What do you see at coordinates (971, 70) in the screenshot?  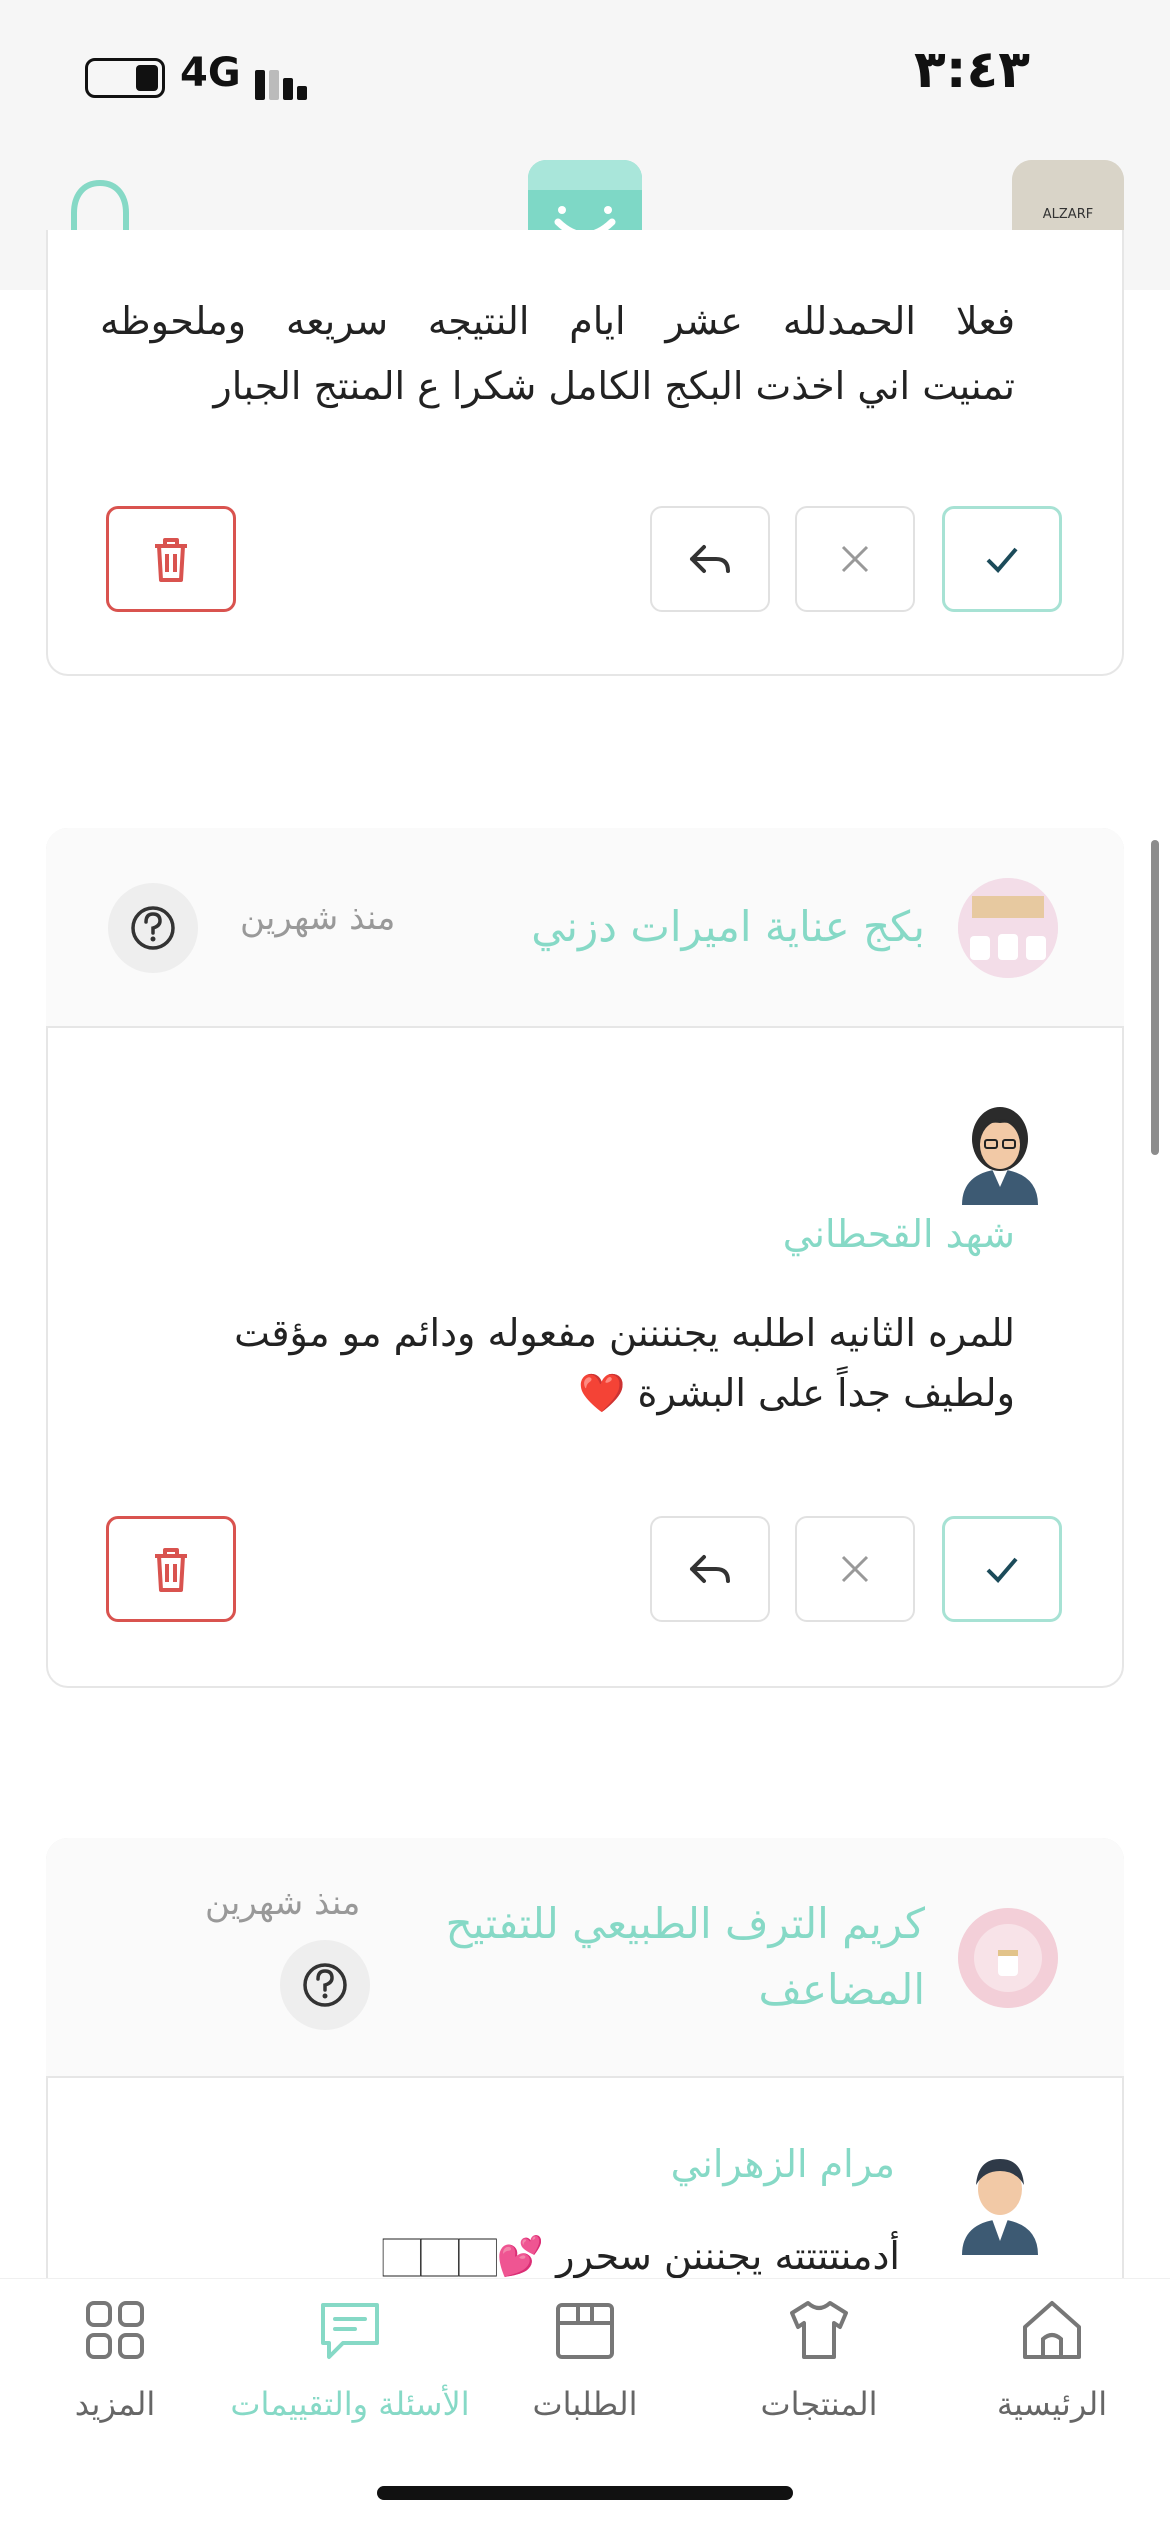 I see `status-time: ٣:٤٣` at bounding box center [971, 70].